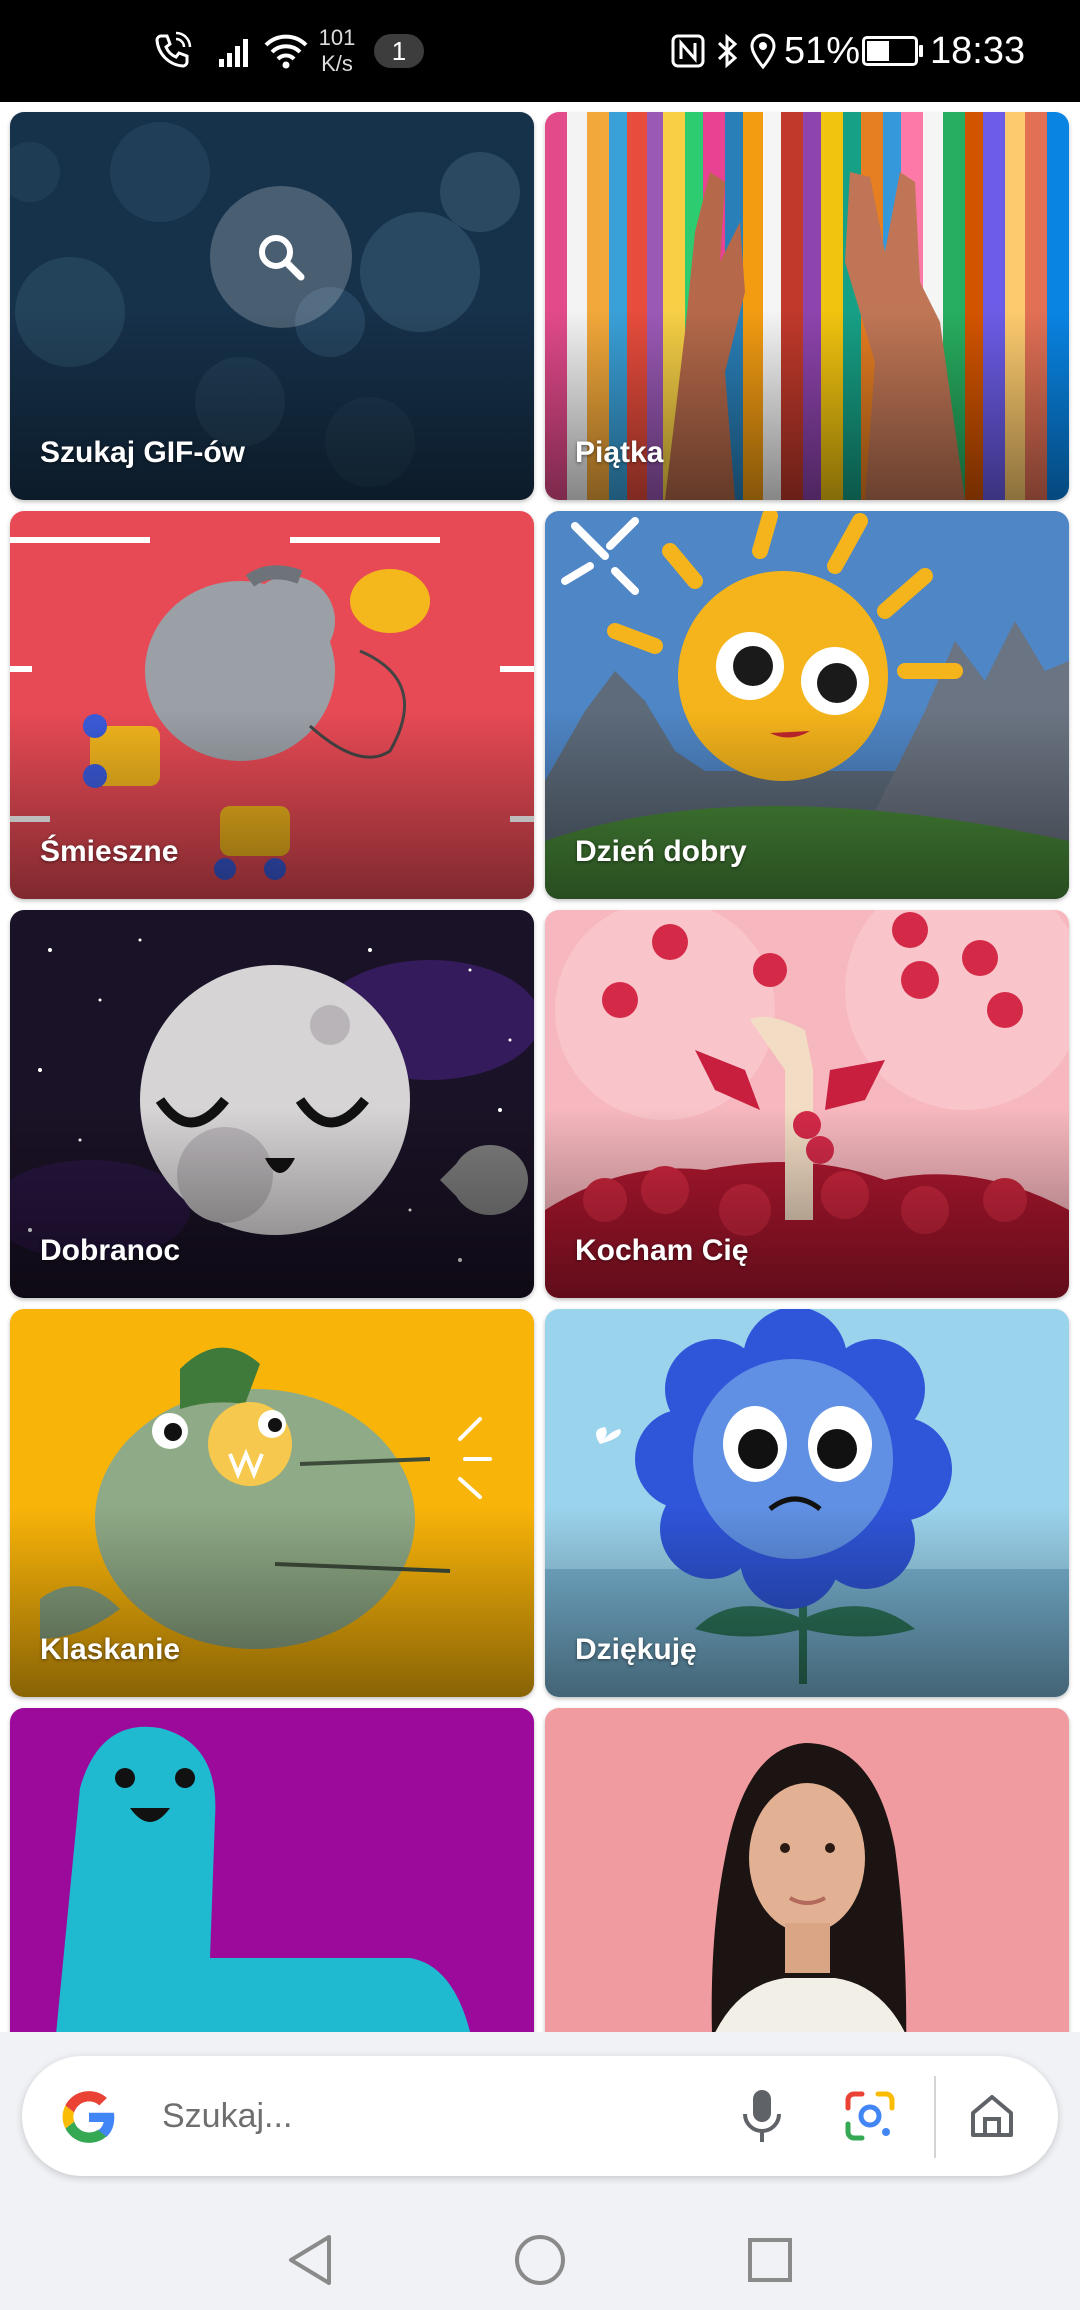 This screenshot has width=1080, height=2310. I want to click on search-icon, so click(282, 258).